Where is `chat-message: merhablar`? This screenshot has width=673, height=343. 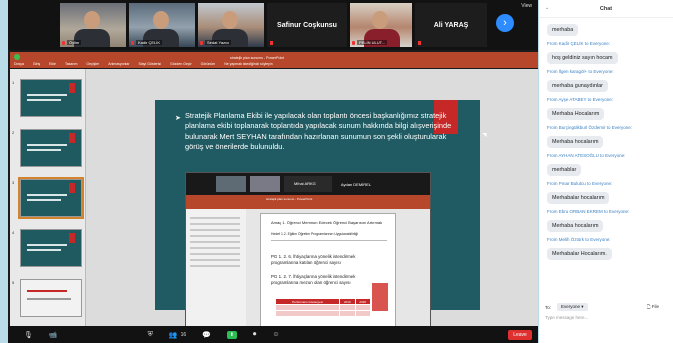
chat-message: merhablar is located at coordinates (564, 170).